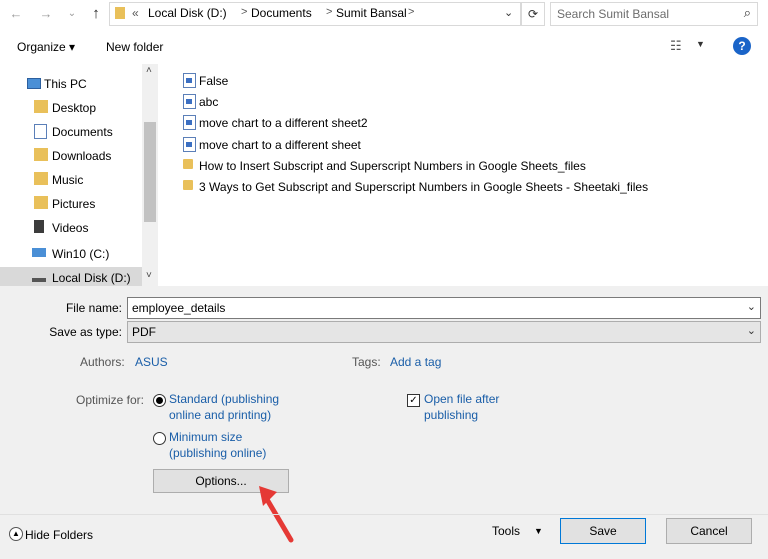  What do you see at coordinates (34, 83) in the screenshot?
I see `computer-icon` at bounding box center [34, 83].